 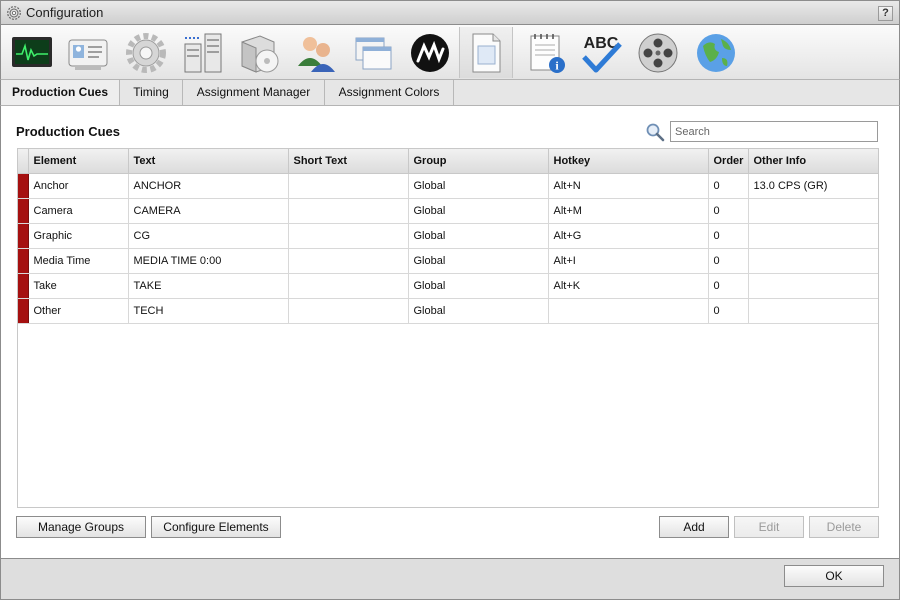 What do you see at coordinates (601, 52) in the screenshot?
I see `spellcheck-icon: ABC` at bounding box center [601, 52].